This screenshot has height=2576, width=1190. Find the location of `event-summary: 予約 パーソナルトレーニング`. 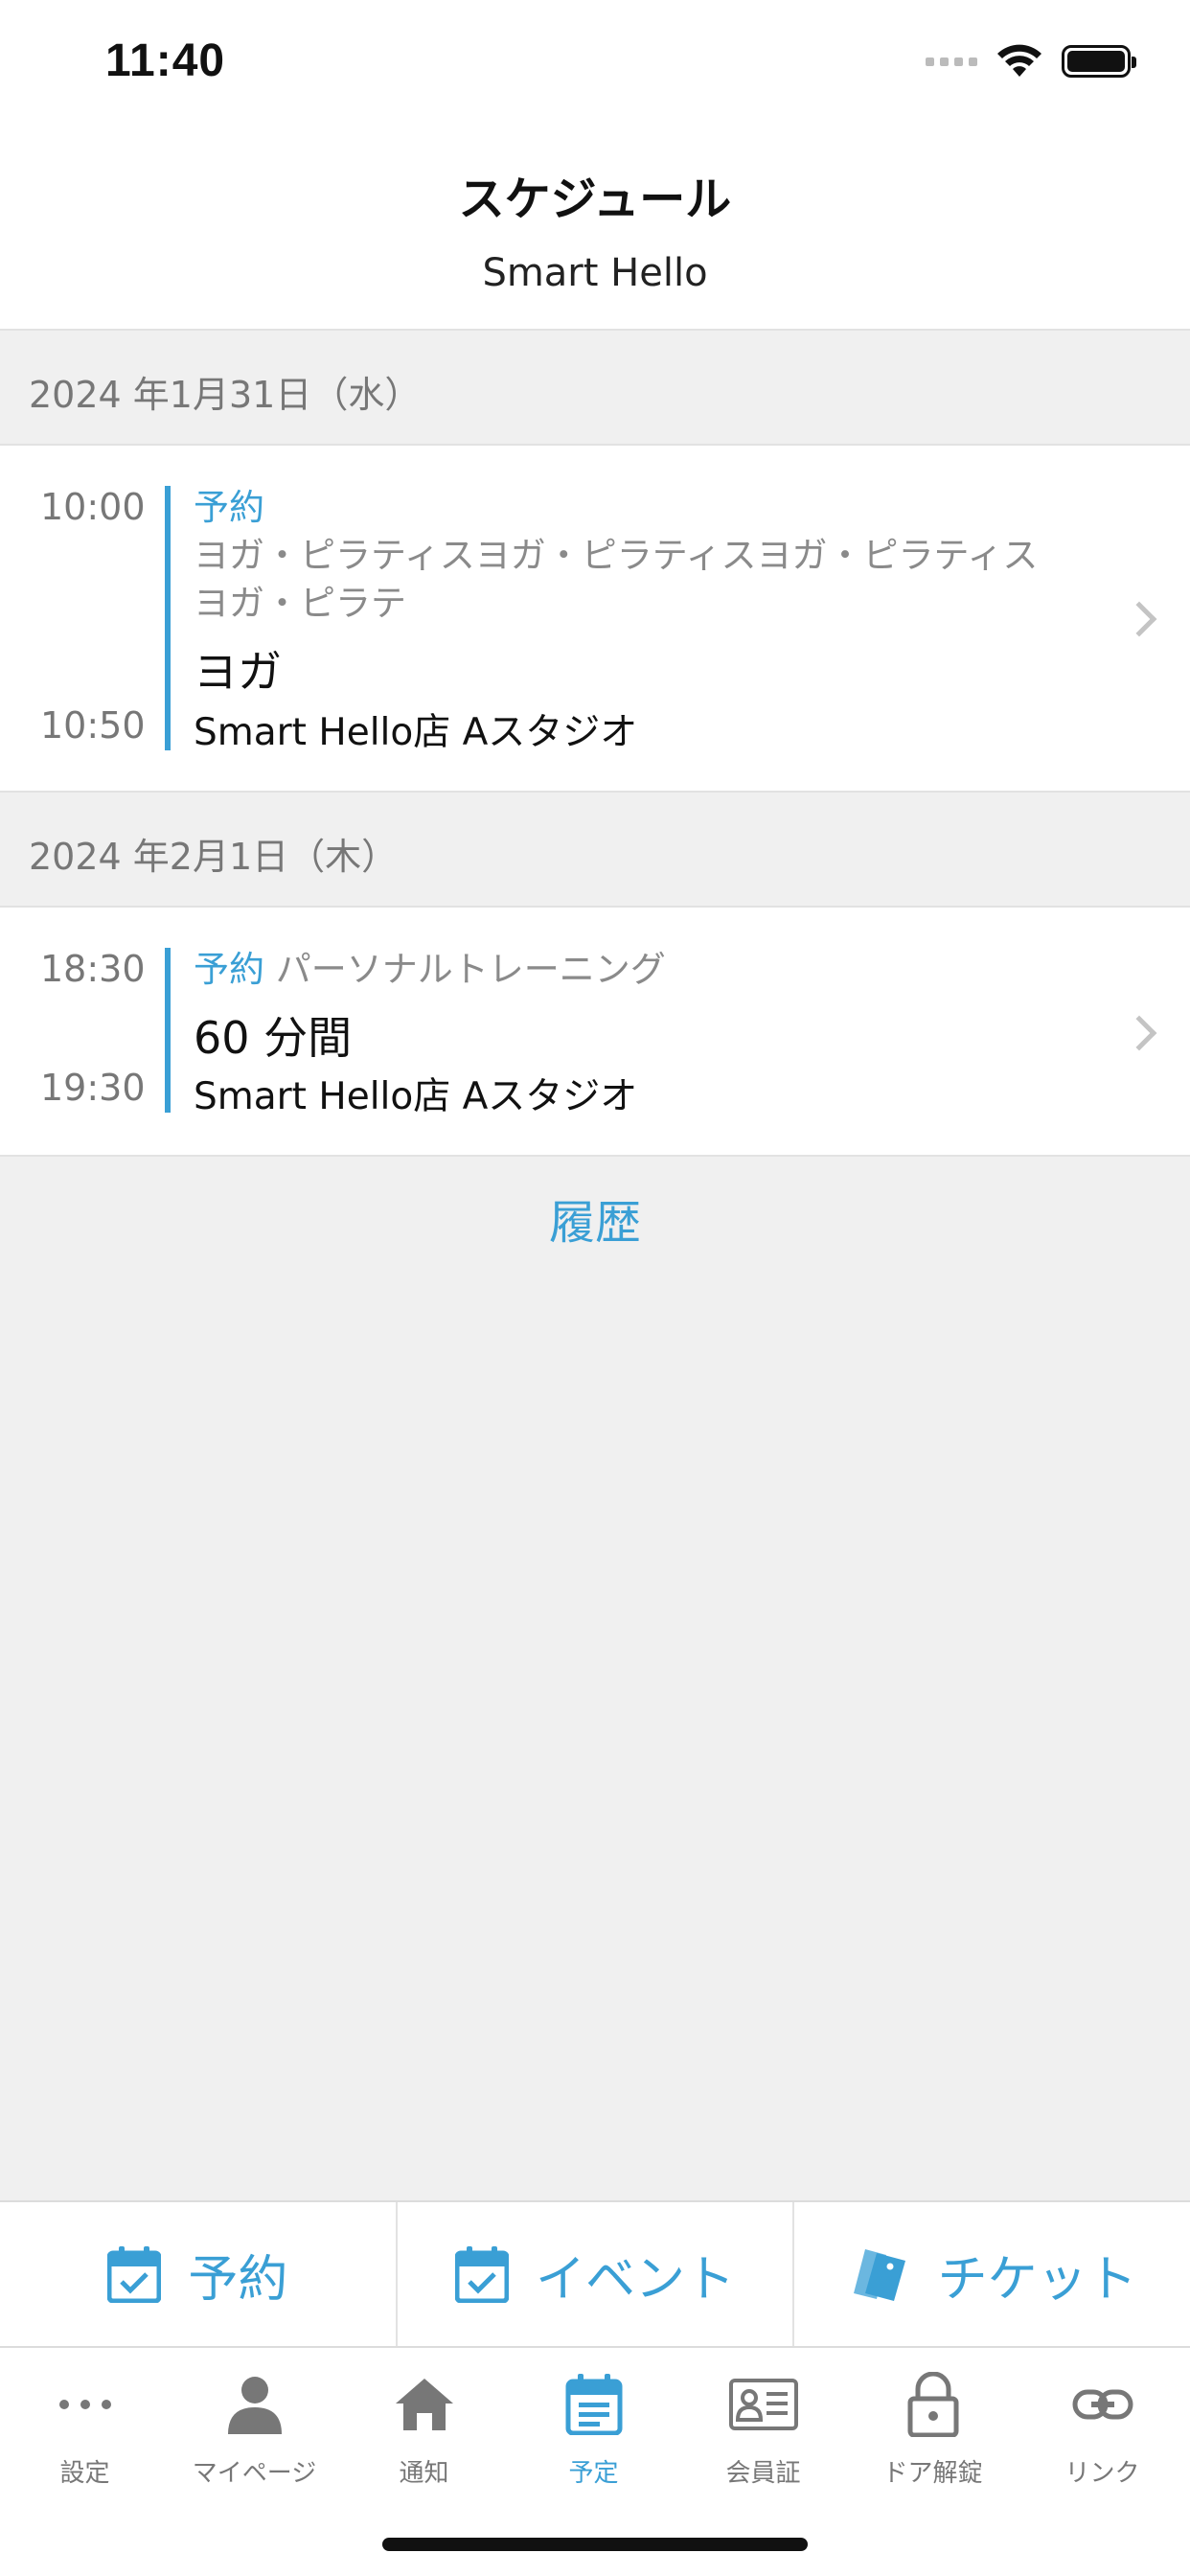

event-summary: 予約 パーソナルトレーニング is located at coordinates (635, 970).